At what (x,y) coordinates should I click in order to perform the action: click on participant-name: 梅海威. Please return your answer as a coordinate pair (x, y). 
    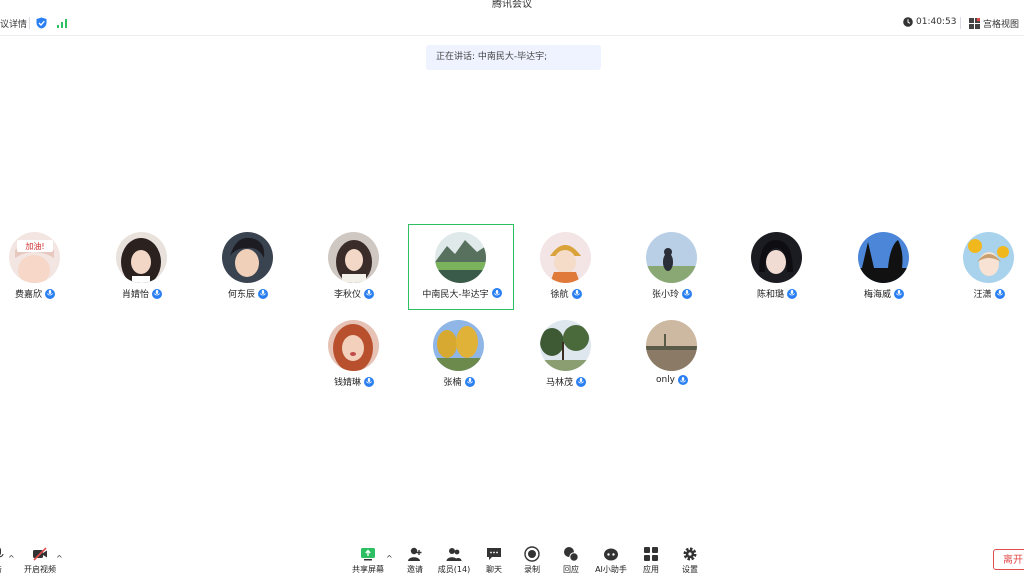
    Looking at the image, I should click on (877, 295).